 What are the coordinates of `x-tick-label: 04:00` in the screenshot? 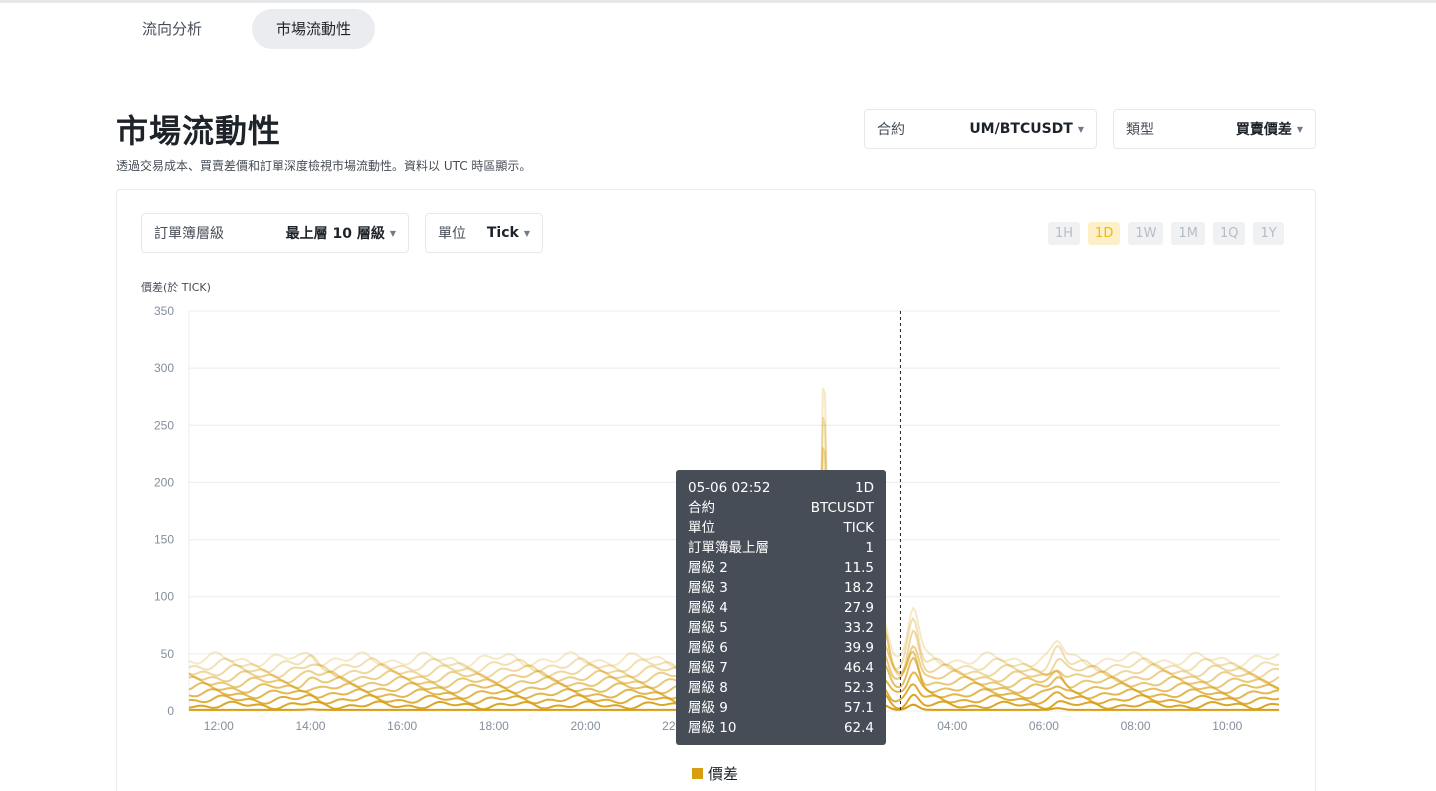 It's located at (952, 726).